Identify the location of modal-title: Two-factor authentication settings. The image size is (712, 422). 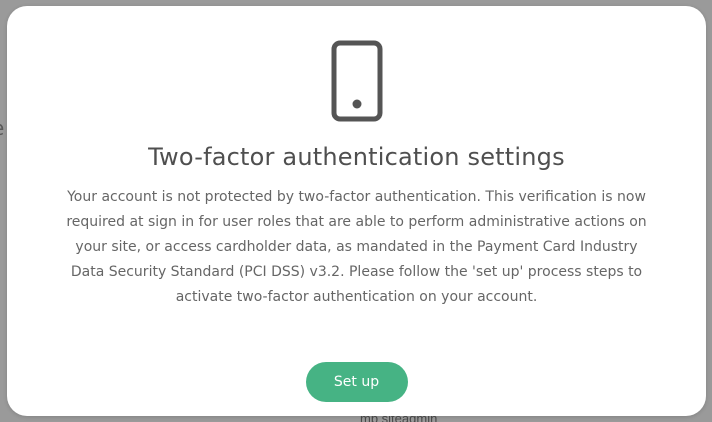
(356, 157).